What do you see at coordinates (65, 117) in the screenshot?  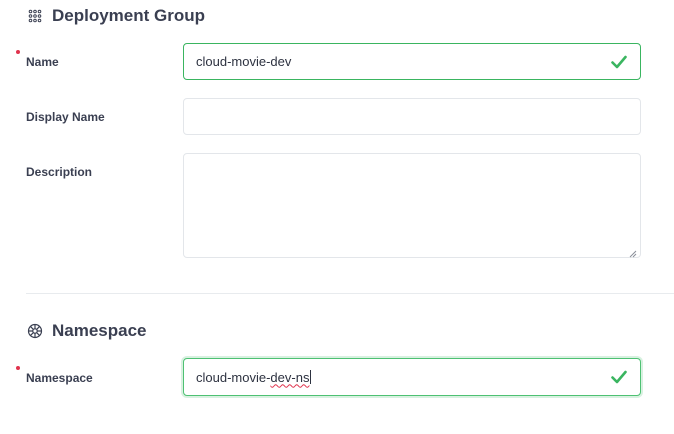 I see `display-name-label: Display Name` at bounding box center [65, 117].